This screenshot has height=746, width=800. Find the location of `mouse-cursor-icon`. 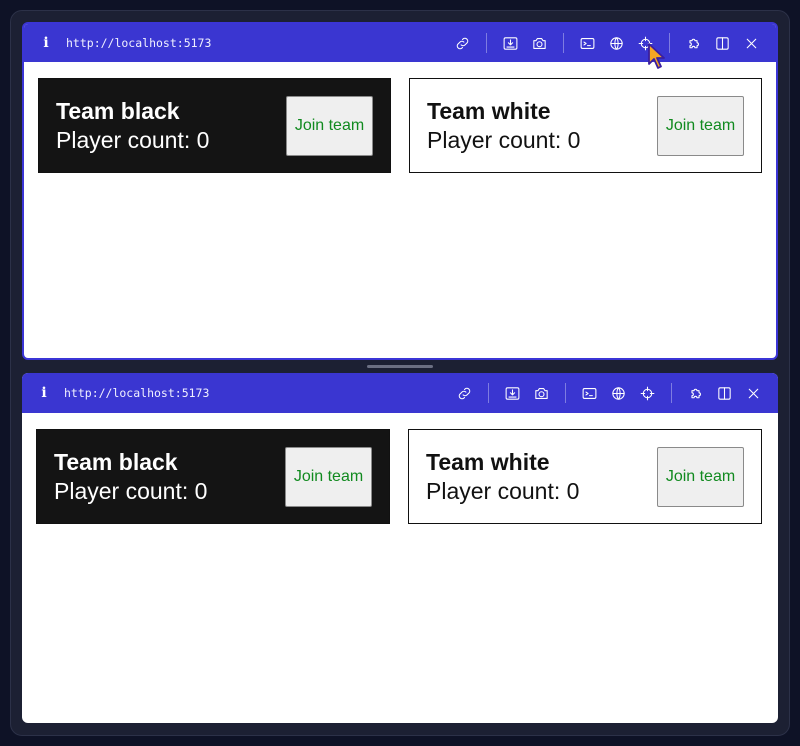

mouse-cursor-icon is located at coordinates (656, 56).